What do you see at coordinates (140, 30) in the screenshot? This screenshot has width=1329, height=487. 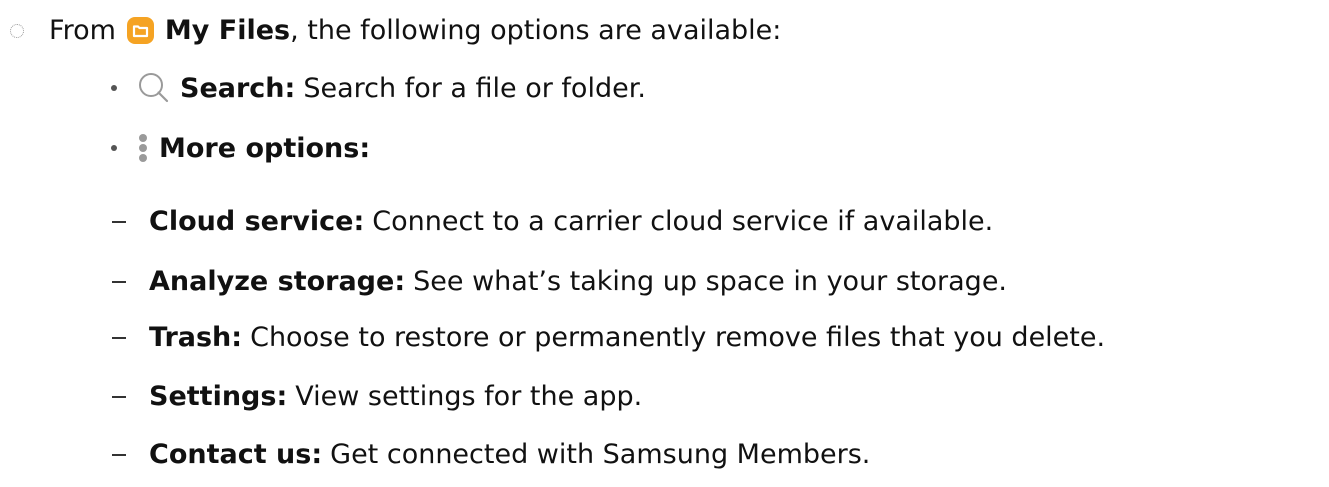 I see `folder-icon` at bounding box center [140, 30].